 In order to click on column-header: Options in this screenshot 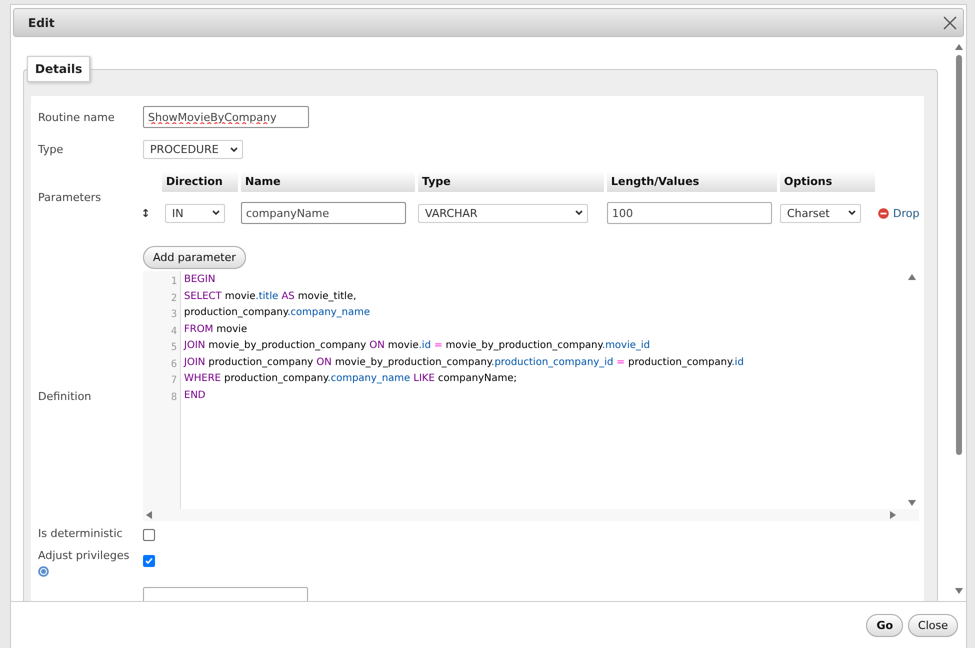, I will do `click(827, 181)`.